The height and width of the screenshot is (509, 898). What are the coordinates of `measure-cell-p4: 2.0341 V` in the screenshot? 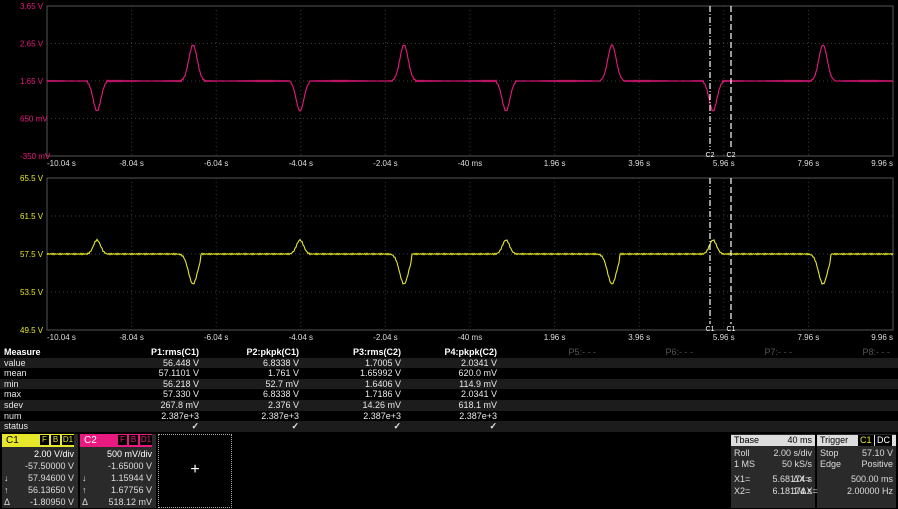 It's located at (478, 362).